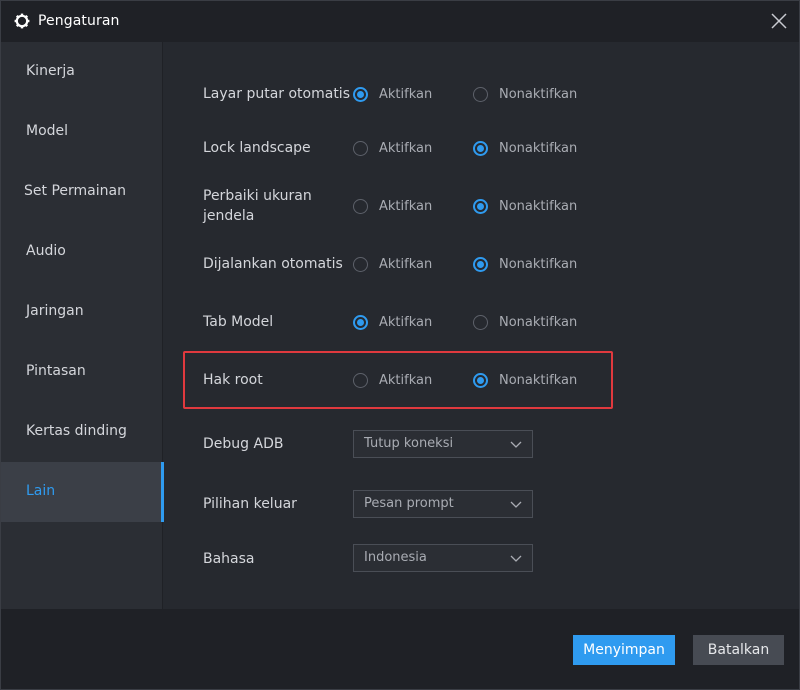 This screenshot has width=800, height=690. Describe the element at coordinates (480, 94) in the screenshot. I see `radio-auto-rotate-off` at that location.